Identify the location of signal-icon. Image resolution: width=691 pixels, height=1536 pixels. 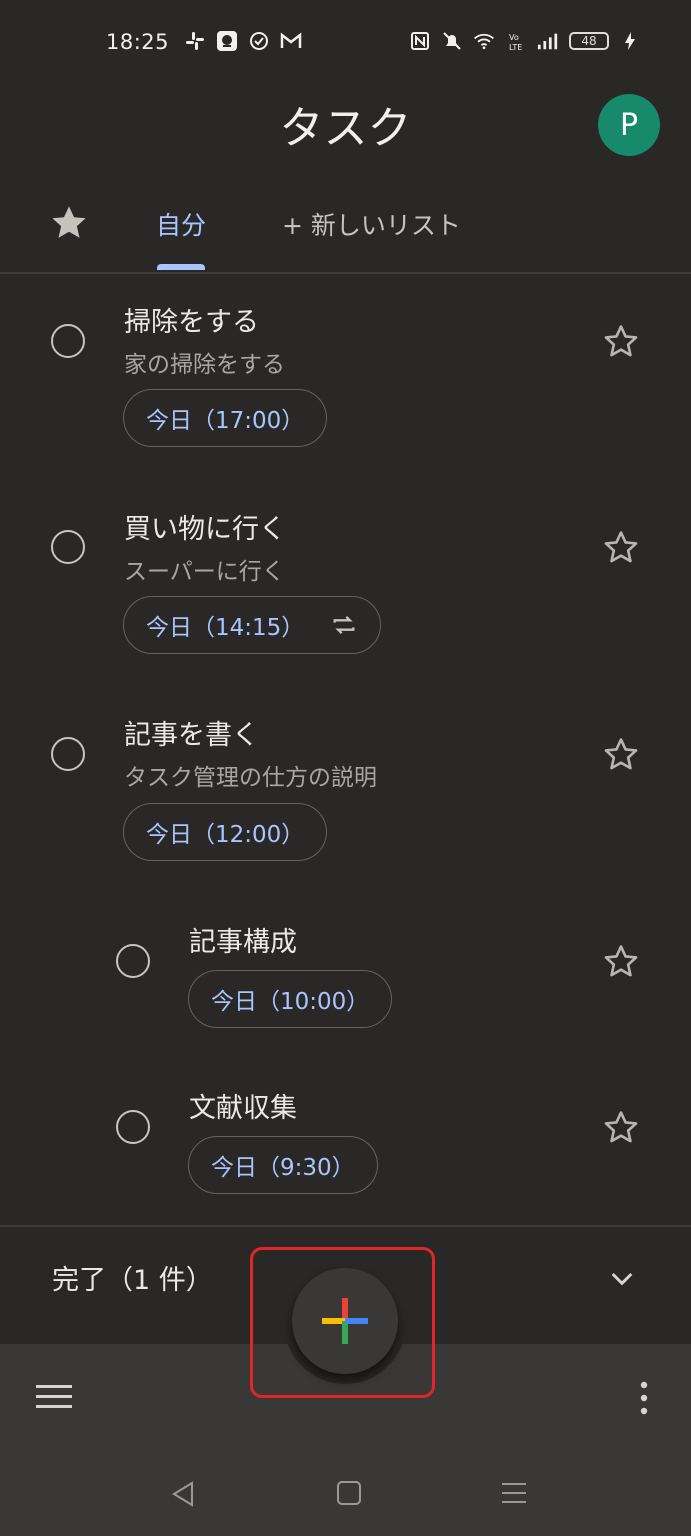
(548, 41).